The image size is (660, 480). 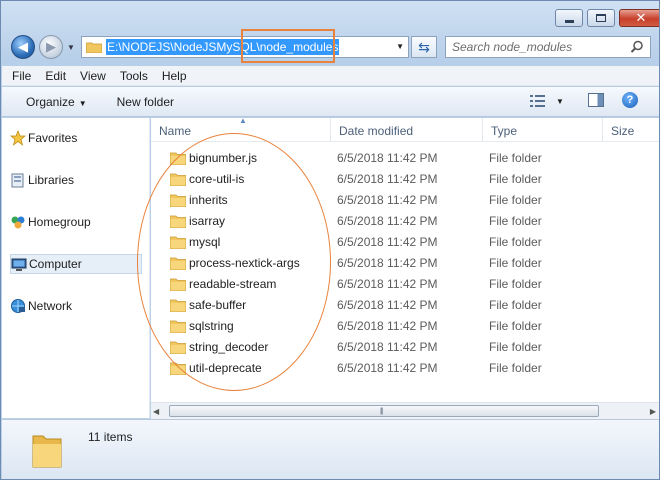 I want to click on file-row: core-util-is 6/5/2018 11:42 PM File folder, so click(x=405, y=179).